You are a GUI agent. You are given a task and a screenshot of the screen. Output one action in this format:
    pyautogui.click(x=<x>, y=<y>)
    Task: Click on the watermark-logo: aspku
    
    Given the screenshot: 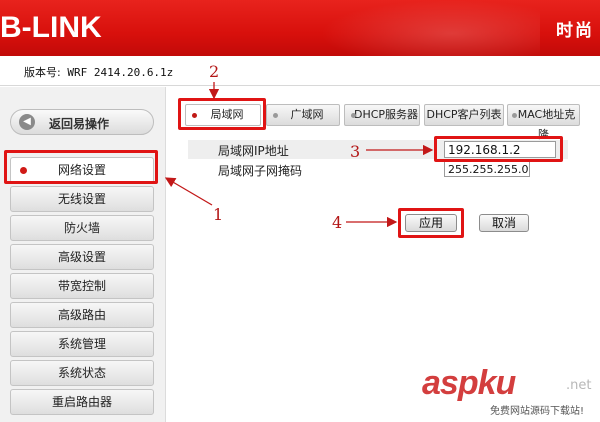 What is the action you would take?
    pyautogui.click(x=469, y=383)
    